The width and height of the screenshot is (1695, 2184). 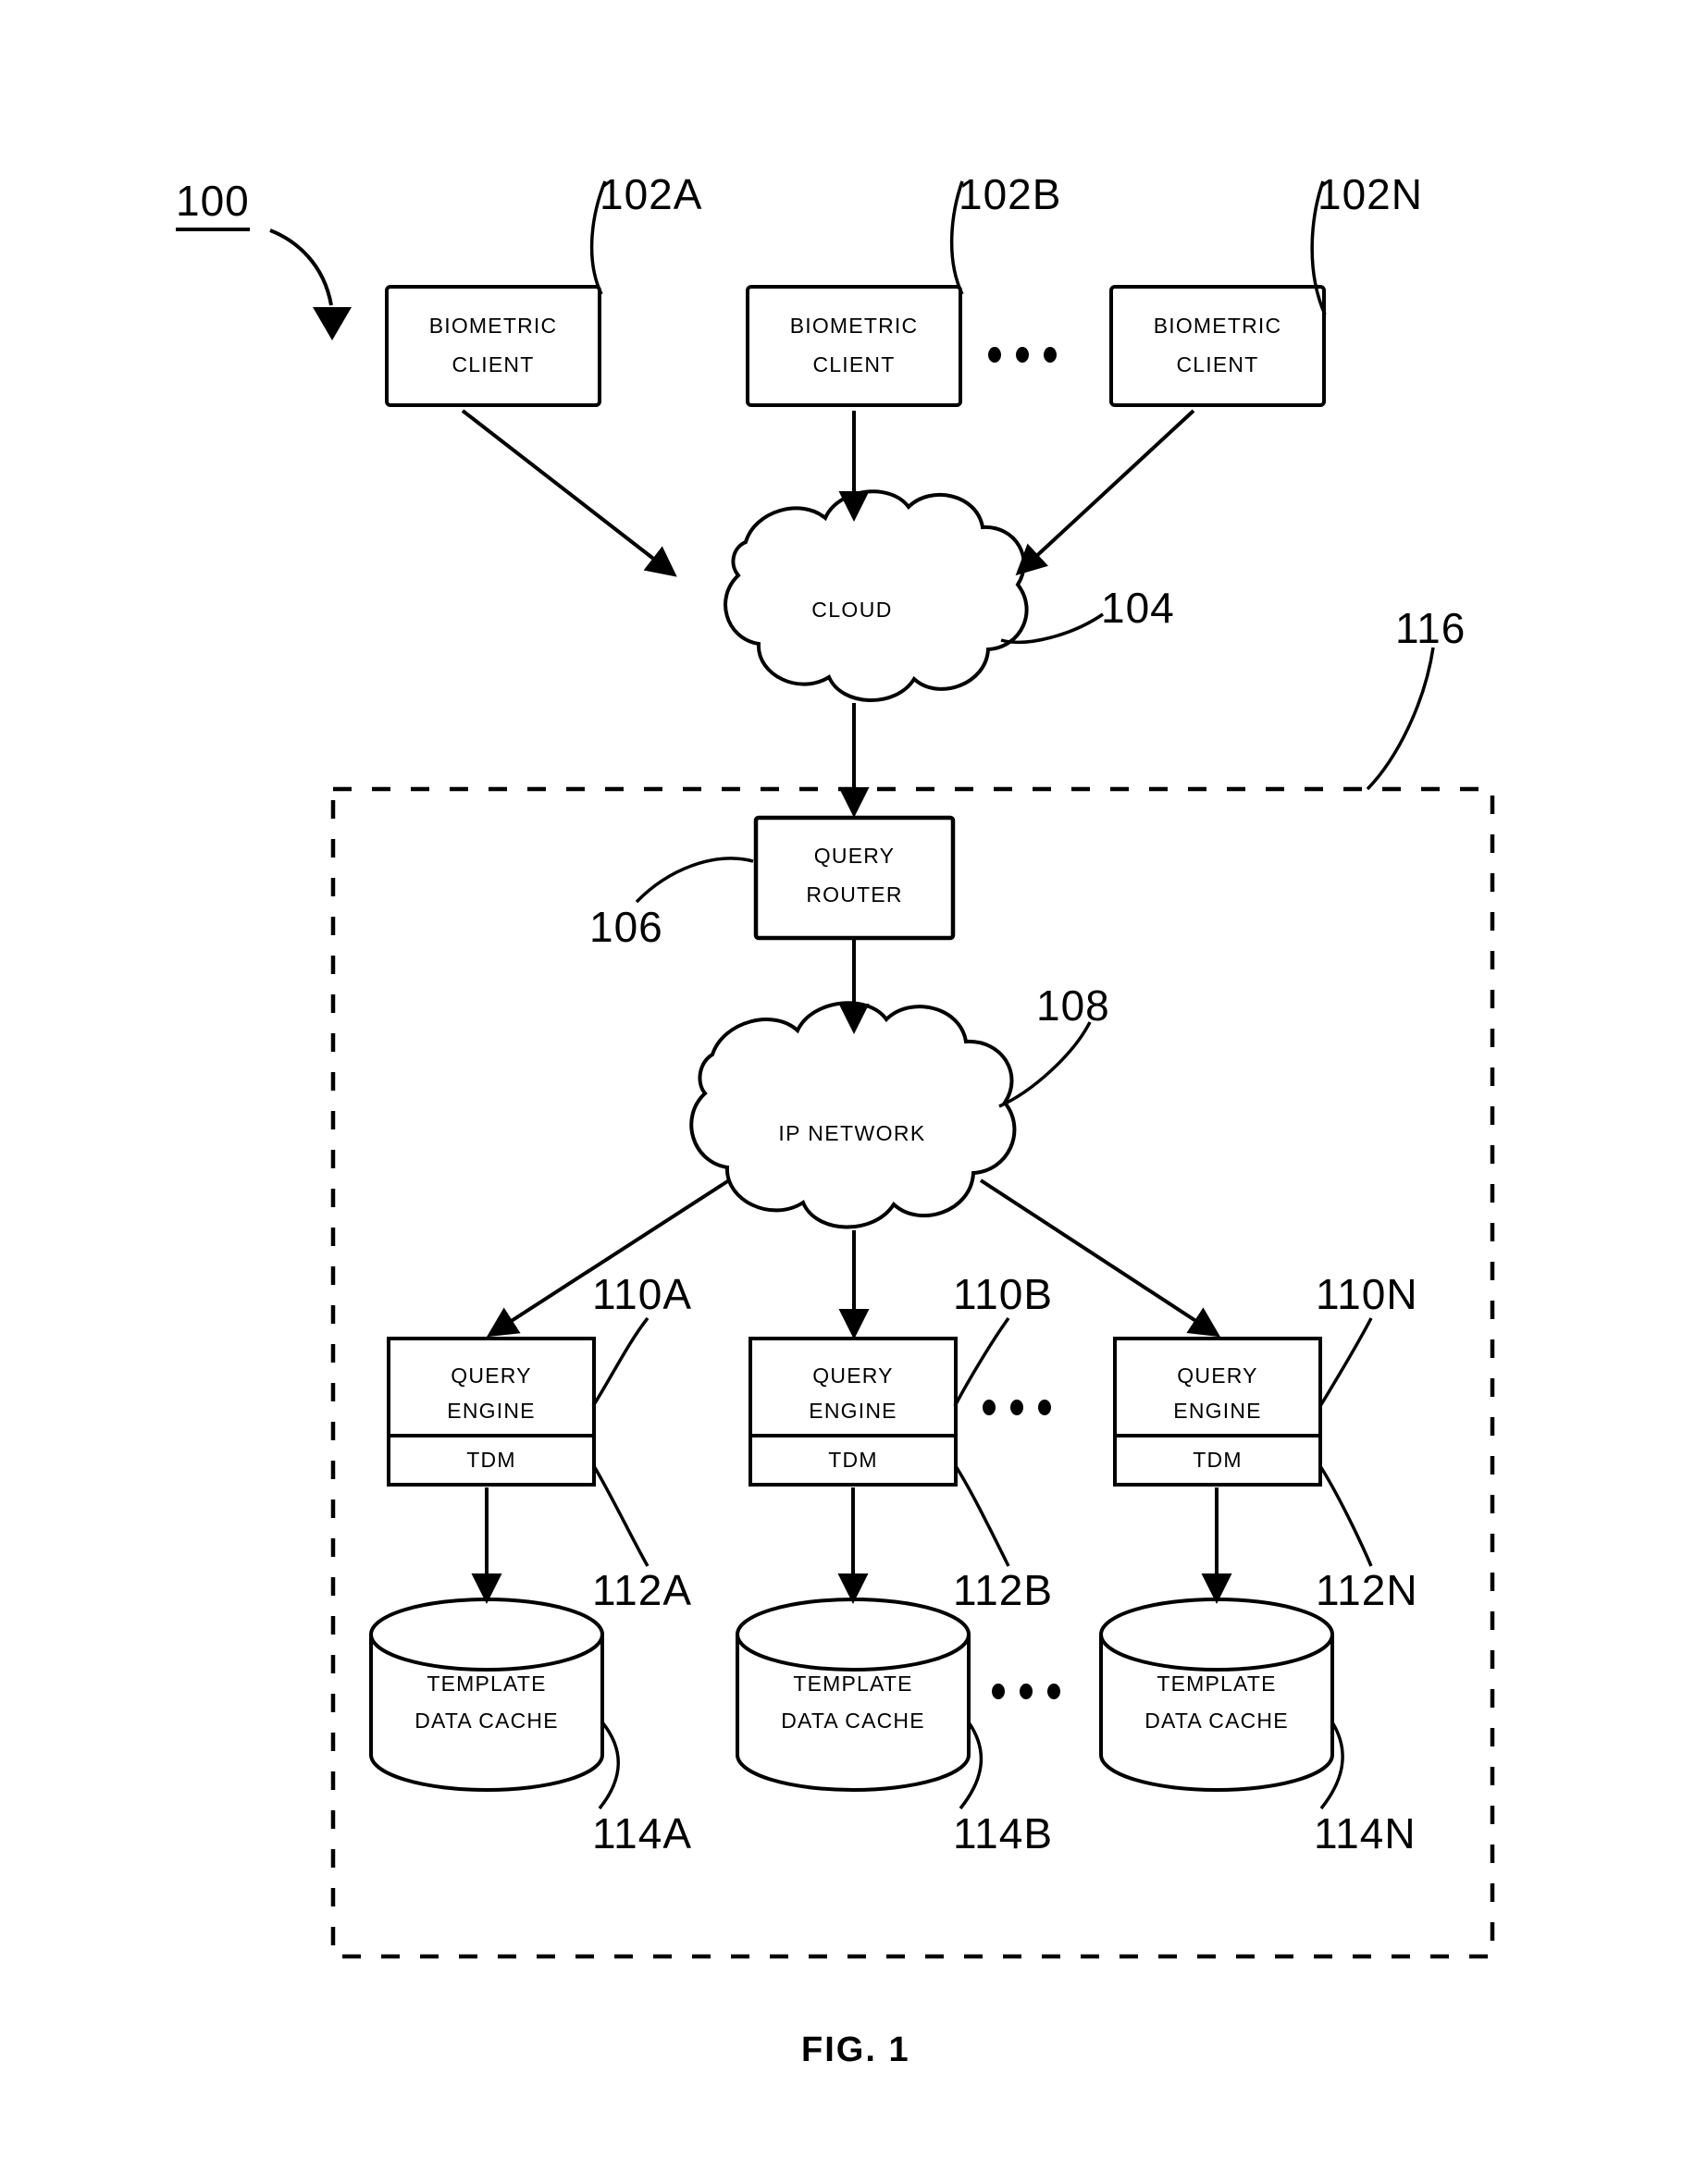 I want to click on leader-110A, so click(x=620, y=1361).